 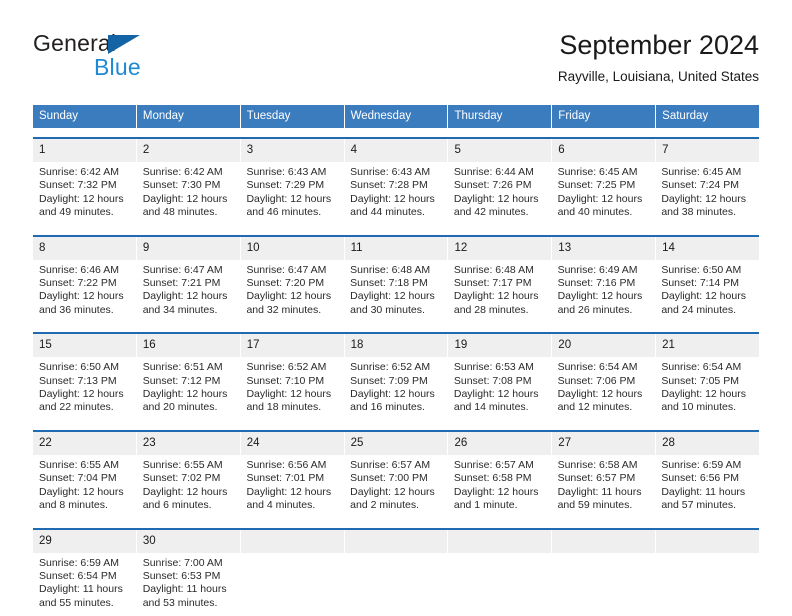 What do you see at coordinates (707, 303) in the screenshot?
I see `daylight-text: Daylight: 12 hours and 24 minutes.` at bounding box center [707, 303].